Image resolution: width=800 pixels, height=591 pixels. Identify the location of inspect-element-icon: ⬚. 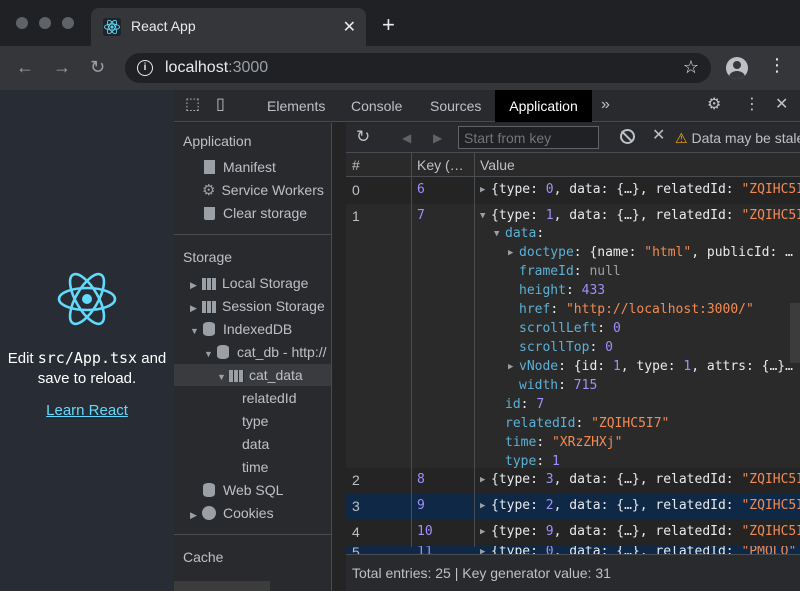
(192, 105).